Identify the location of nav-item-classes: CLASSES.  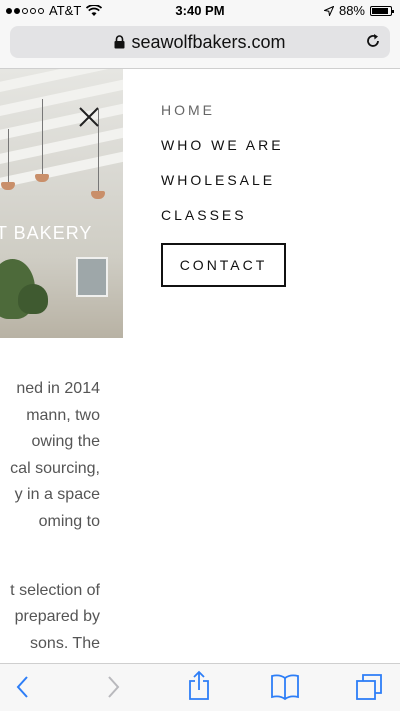
(222, 216).